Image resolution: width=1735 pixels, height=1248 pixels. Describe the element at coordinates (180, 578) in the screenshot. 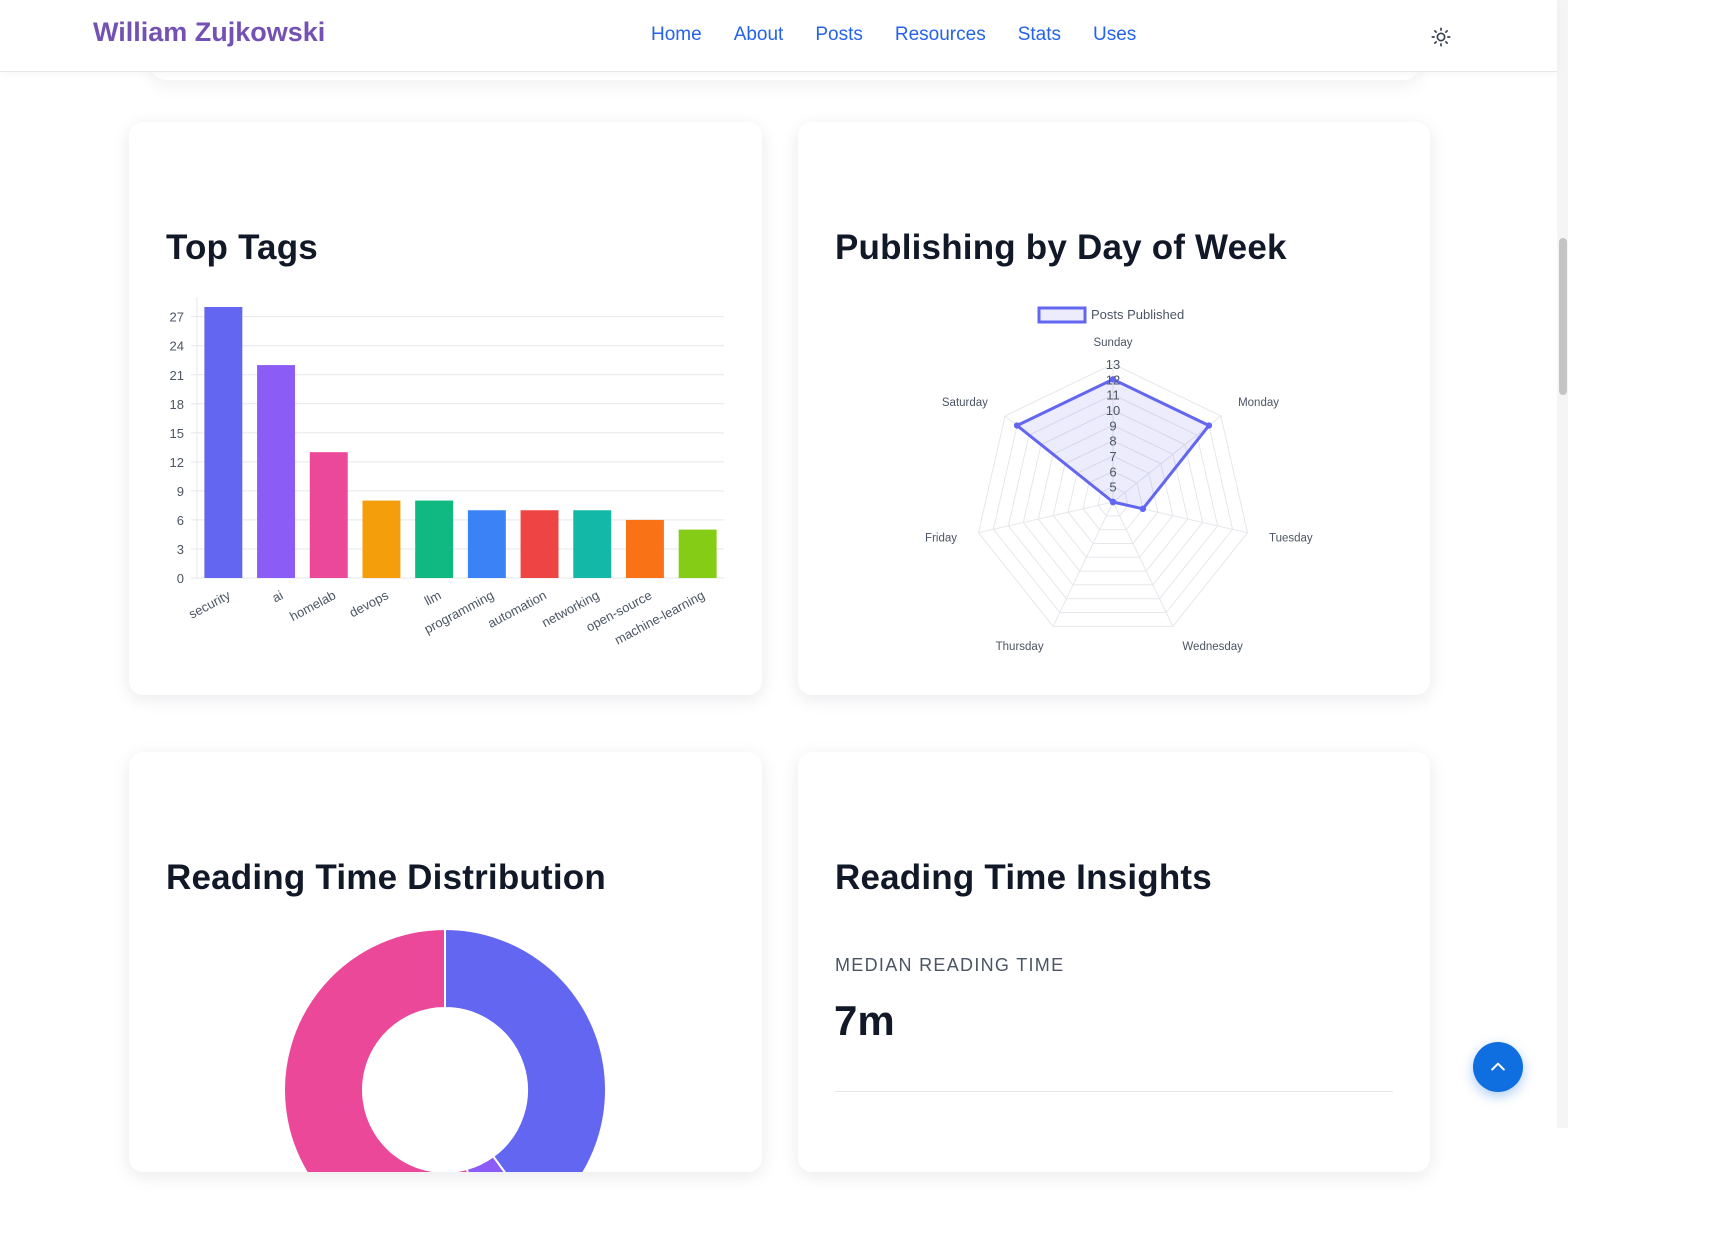

I see `y-tick-label: 0` at that location.